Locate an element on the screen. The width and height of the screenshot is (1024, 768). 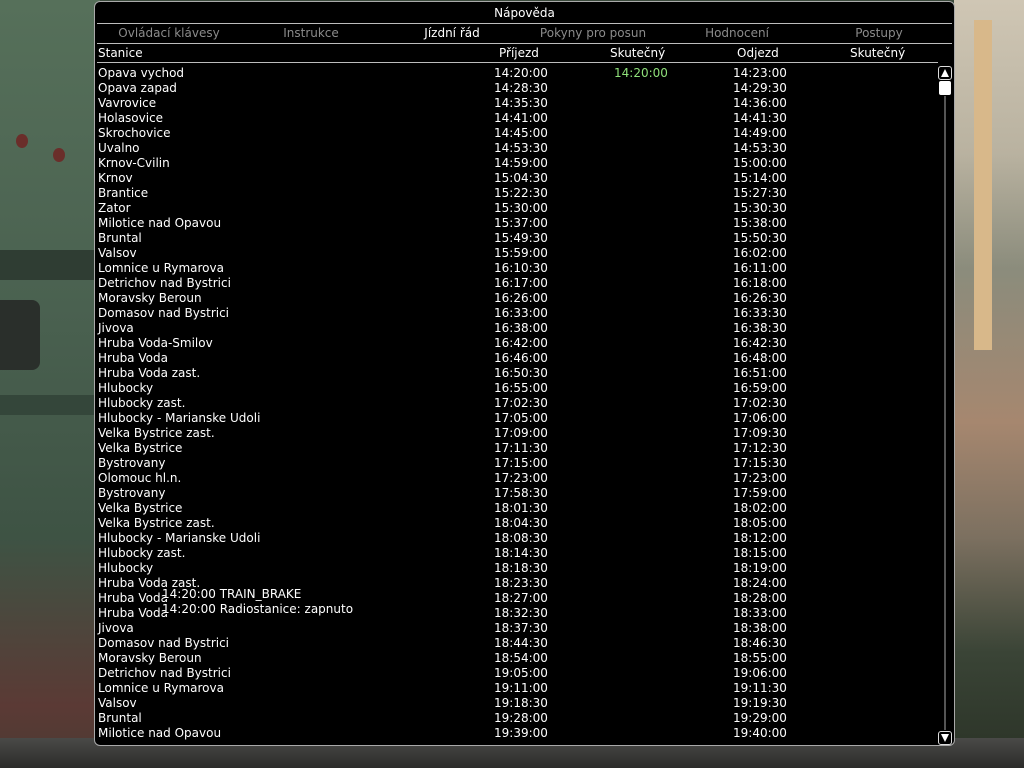
departure-cell: 18:46:30 is located at coordinates (760, 643).